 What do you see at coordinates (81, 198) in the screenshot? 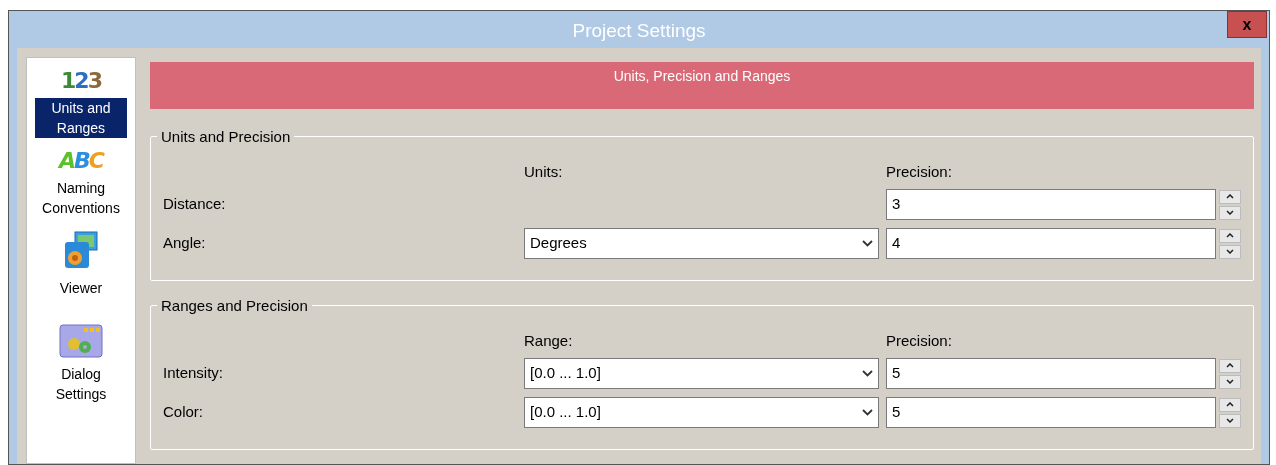
I see `sidebar-item: Naming Conventions` at bounding box center [81, 198].